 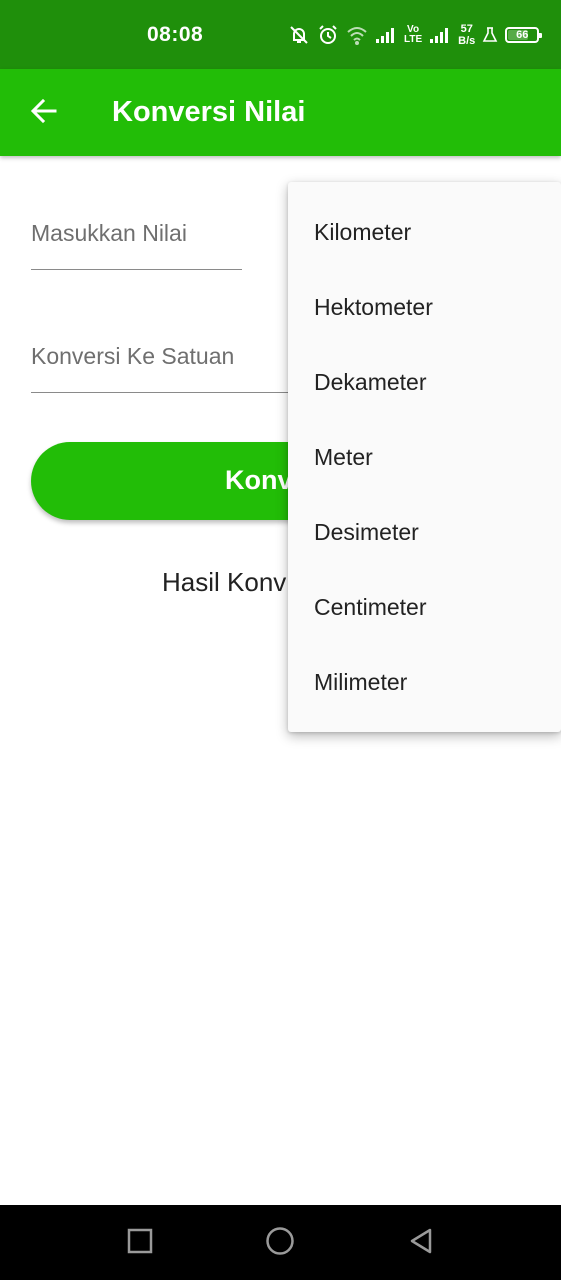 What do you see at coordinates (424, 307) in the screenshot?
I see `menu-item-hektometer: Hektometer` at bounding box center [424, 307].